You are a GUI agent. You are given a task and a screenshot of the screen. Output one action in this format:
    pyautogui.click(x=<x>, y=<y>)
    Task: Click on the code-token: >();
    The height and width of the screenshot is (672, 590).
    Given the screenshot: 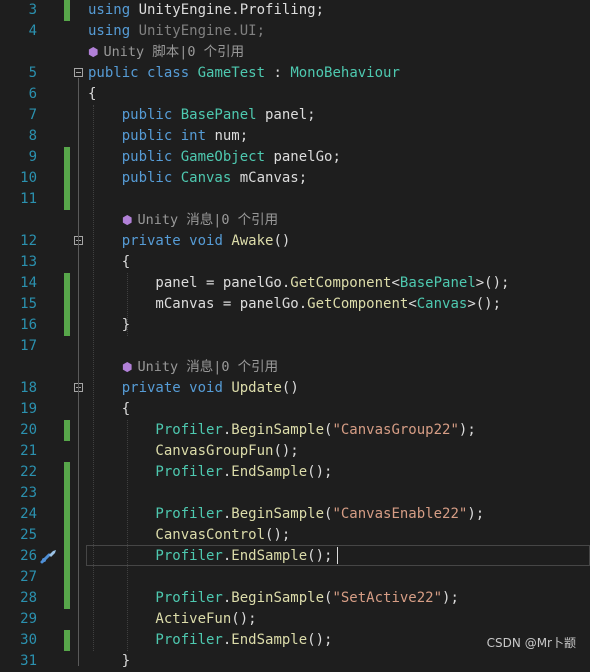 What is the action you would take?
    pyautogui.click(x=492, y=283)
    